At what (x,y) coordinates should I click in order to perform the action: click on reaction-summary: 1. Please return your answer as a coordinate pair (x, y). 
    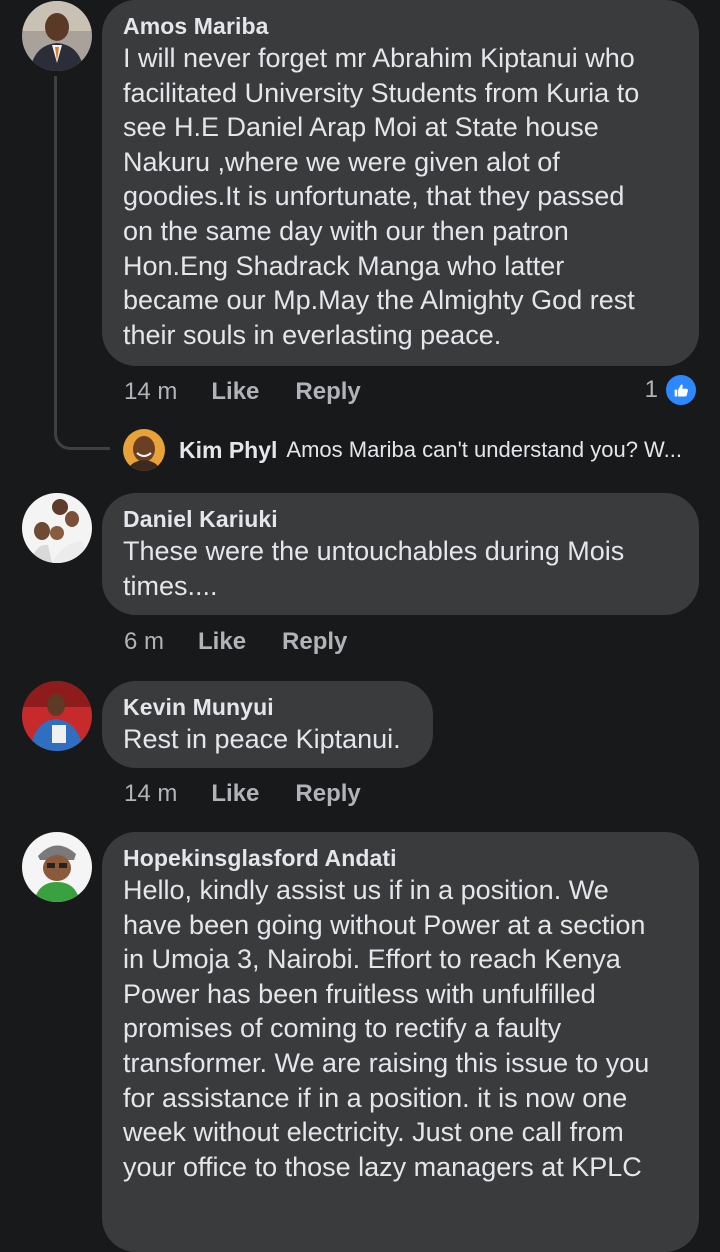
    Looking at the image, I should click on (671, 390).